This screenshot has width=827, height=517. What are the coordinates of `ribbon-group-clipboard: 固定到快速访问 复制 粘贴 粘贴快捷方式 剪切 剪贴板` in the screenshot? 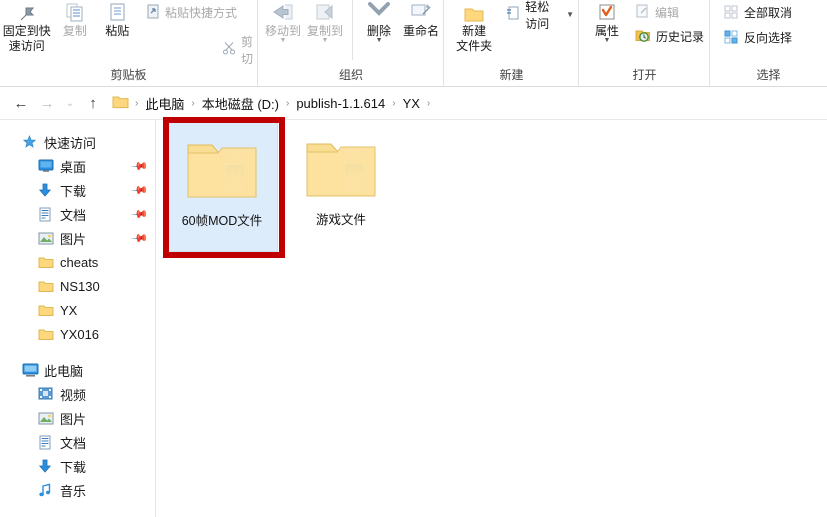 It's located at (128, 43).